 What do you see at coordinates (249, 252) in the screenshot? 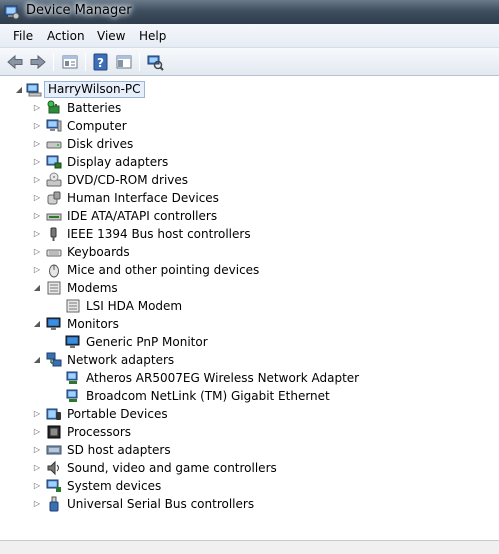
I see `tree-category: ▷ Keyboards` at bounding box center [249, 252].